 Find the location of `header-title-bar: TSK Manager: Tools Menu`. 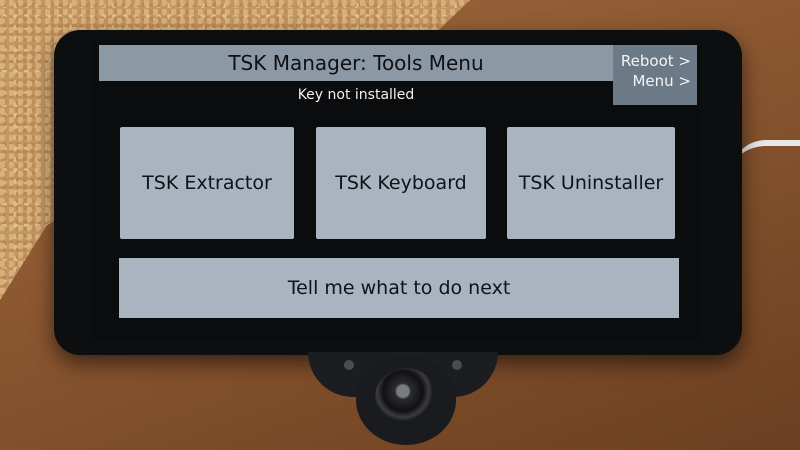

header-title-bar: TSK Manager: Tools Menu is located at coordinates (356, 63).